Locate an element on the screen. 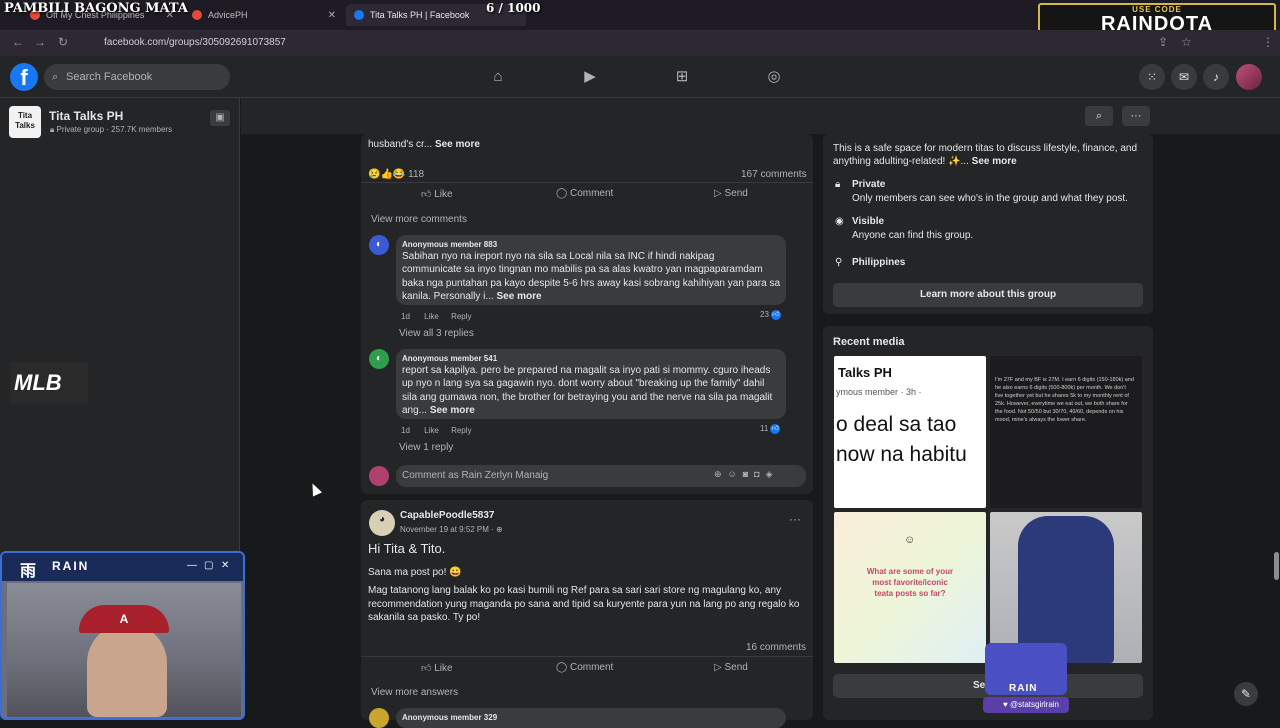  tab-advice-ph: AdvicePH ✕ is located at coordinates (264, 15).